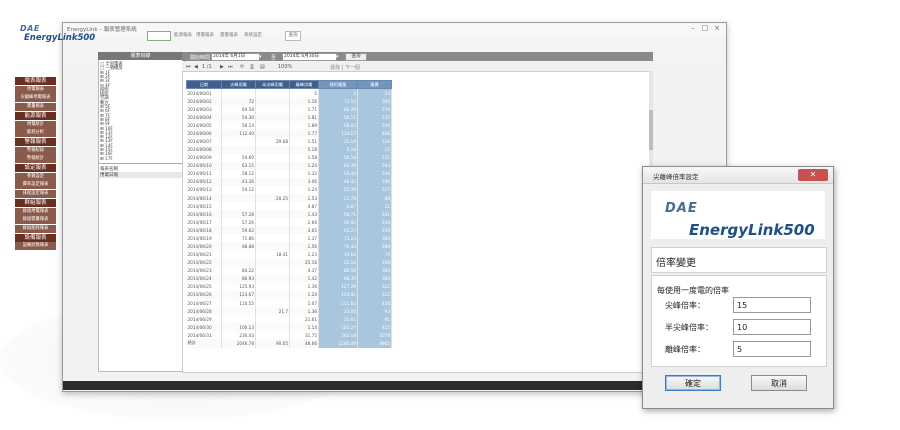  I want to click on table-cell: 111.62, so click(338, 303).